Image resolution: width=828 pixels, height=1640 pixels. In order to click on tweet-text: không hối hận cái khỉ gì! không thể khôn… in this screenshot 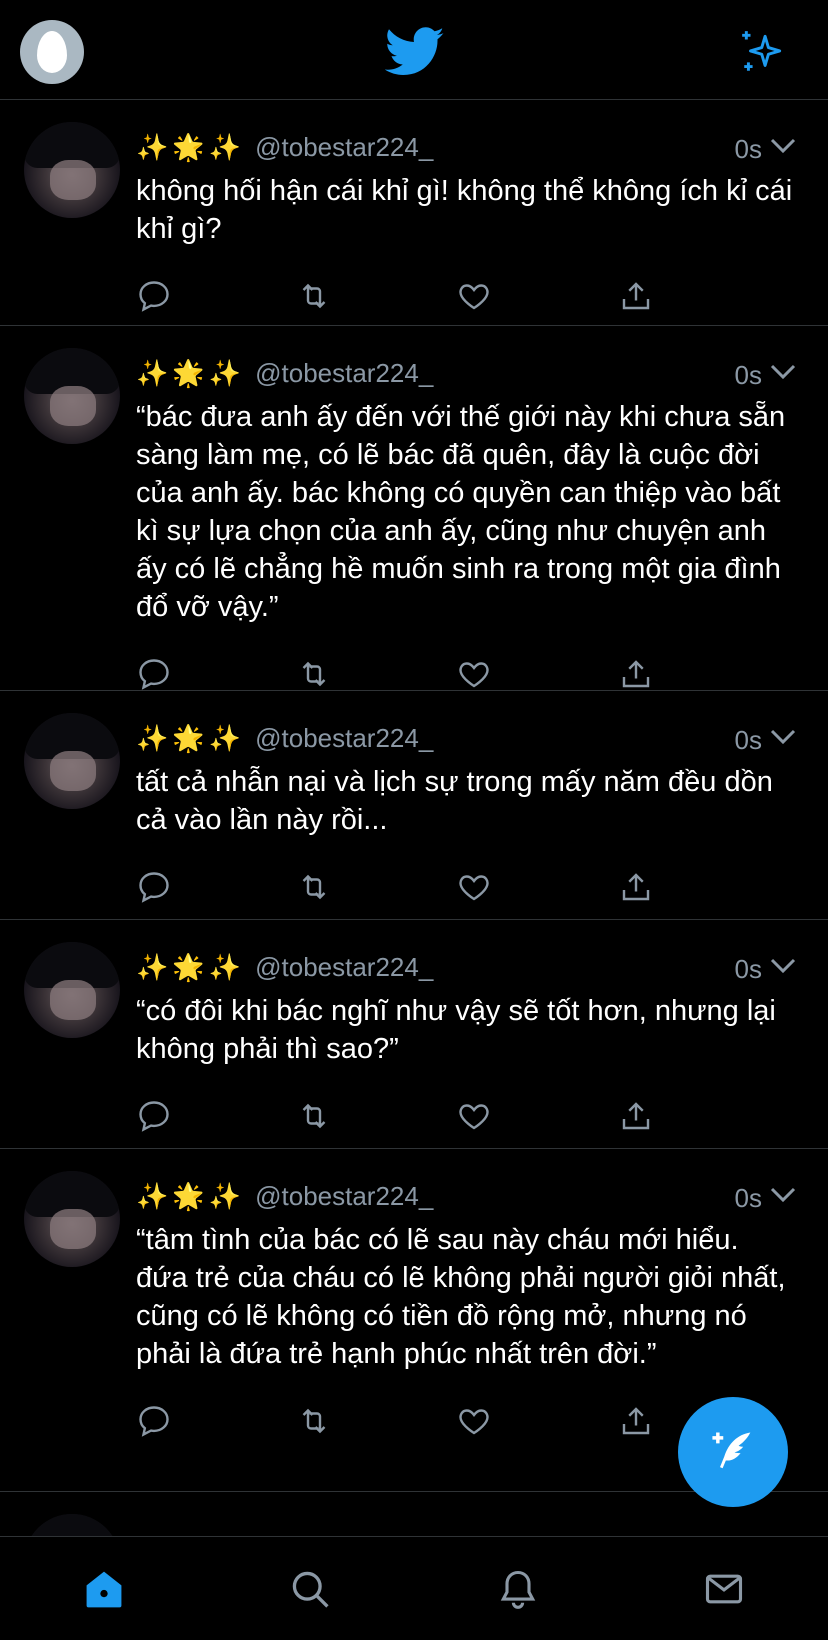, I will do `click(464, 210)`.